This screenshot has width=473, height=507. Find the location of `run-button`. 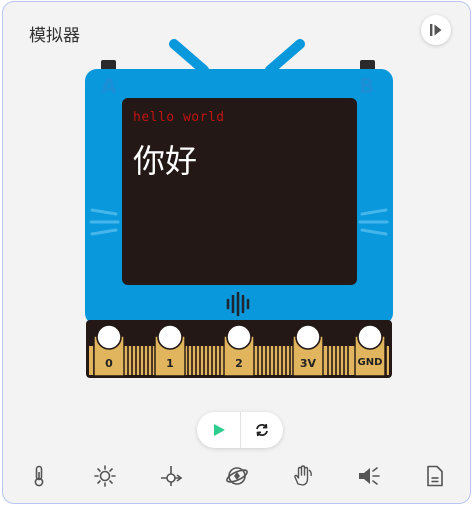

run-button is located at coordinates (218, 430).